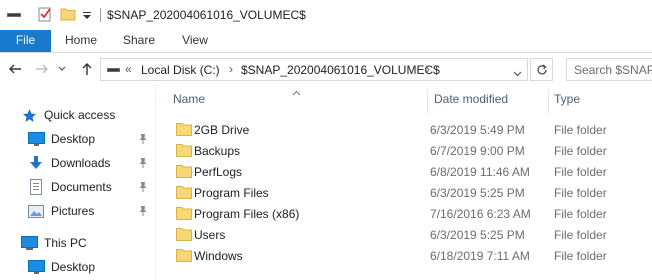 This screenshot has width=652, height=280. I want to click on computer-icon, so click(29, 243).